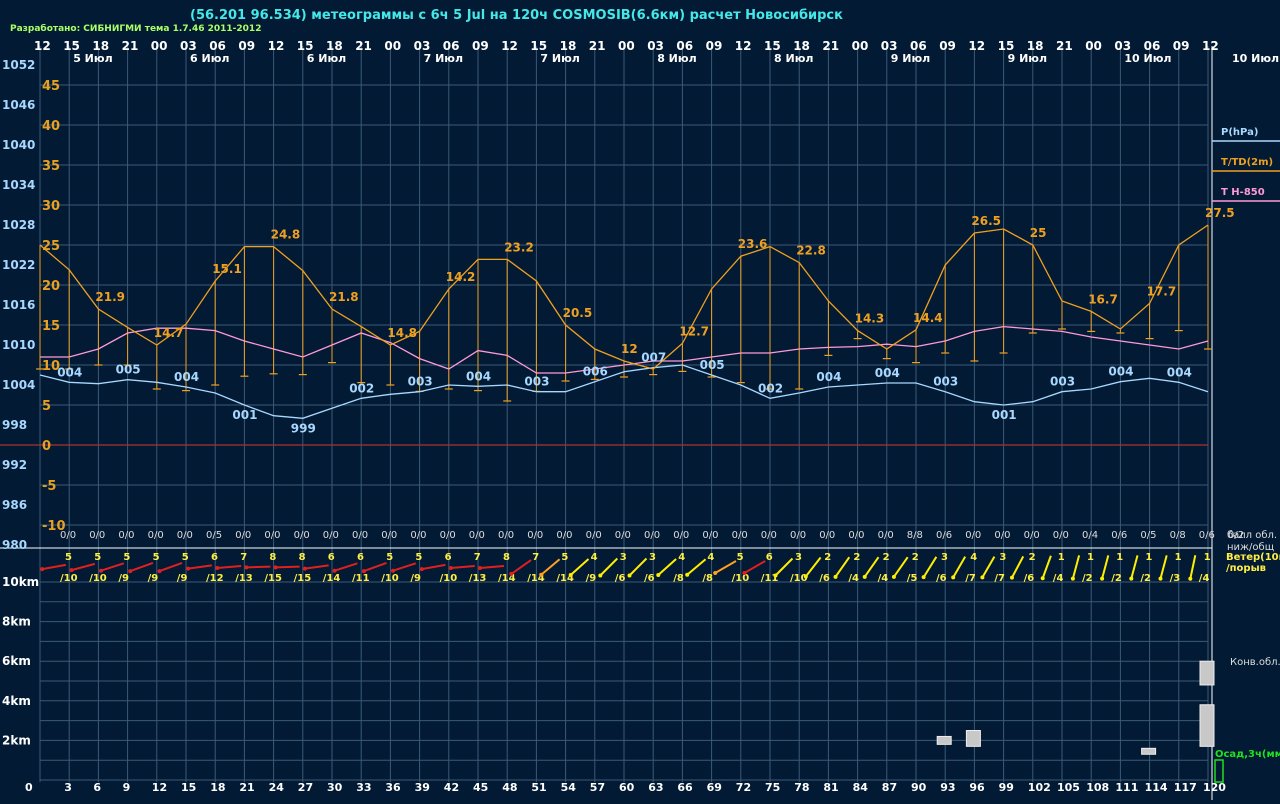 The image size is (1280, 804). What do you see at coordinates (209, 58) in the screenshot?
I see `date-label: 6 Июл` at bounding box center [209, 58].